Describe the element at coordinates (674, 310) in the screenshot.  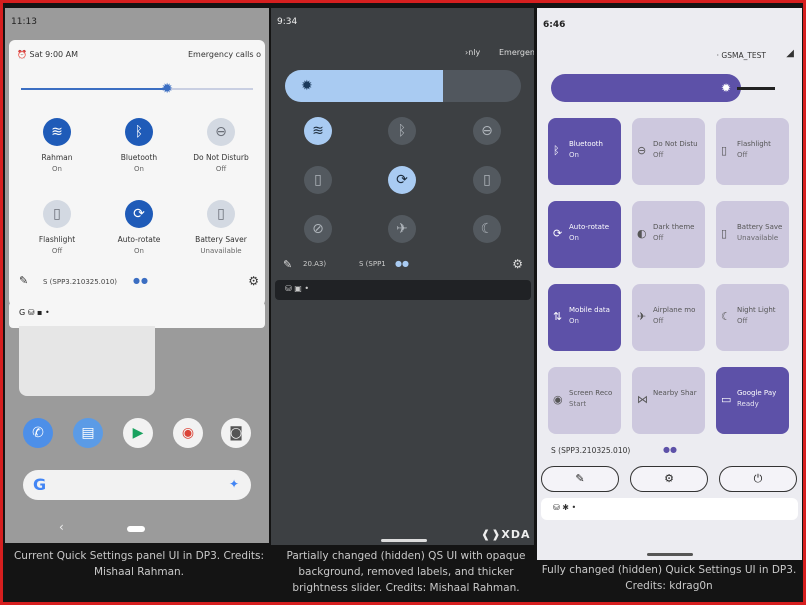
I see `qs-tile-label: Airplane mo` at that location.